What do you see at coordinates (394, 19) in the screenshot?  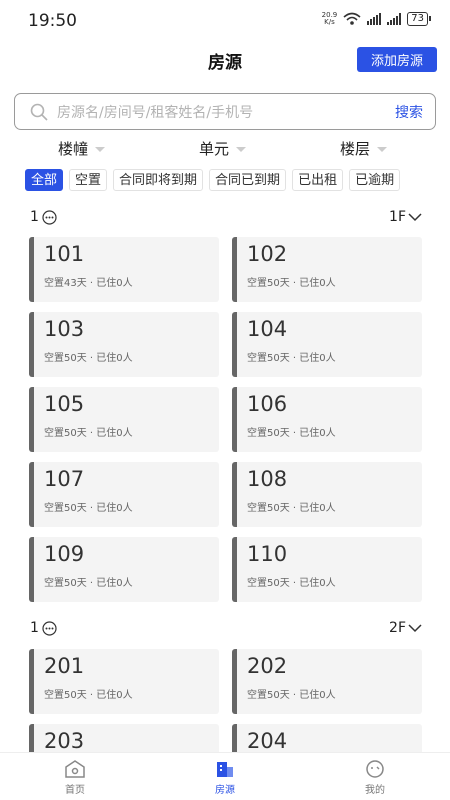 I see `signal-icon-secondary` at bounding box center [394, 19].